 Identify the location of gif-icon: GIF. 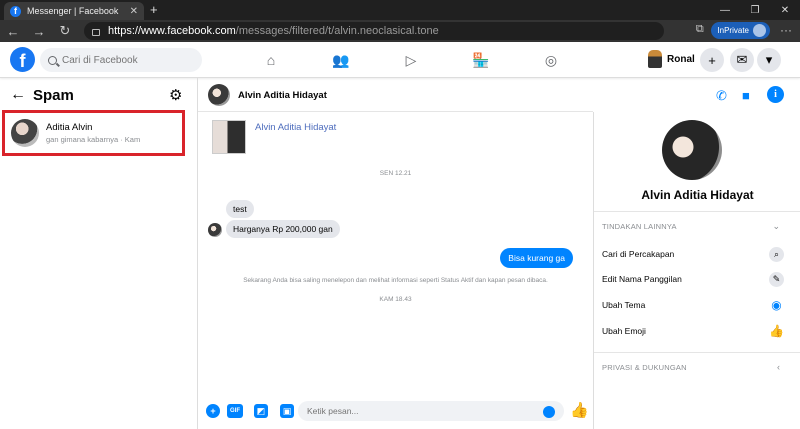
(235, 411).